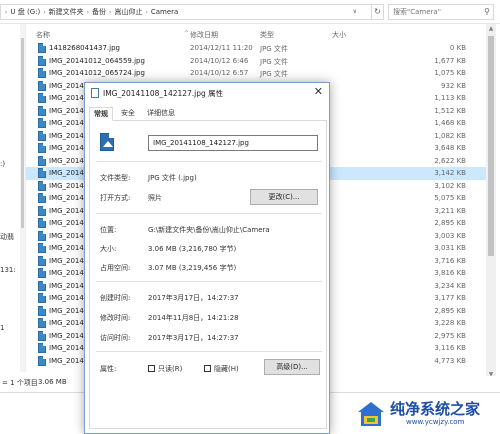  I want to click on file-size: 3,228 KB, so click(450, 323).